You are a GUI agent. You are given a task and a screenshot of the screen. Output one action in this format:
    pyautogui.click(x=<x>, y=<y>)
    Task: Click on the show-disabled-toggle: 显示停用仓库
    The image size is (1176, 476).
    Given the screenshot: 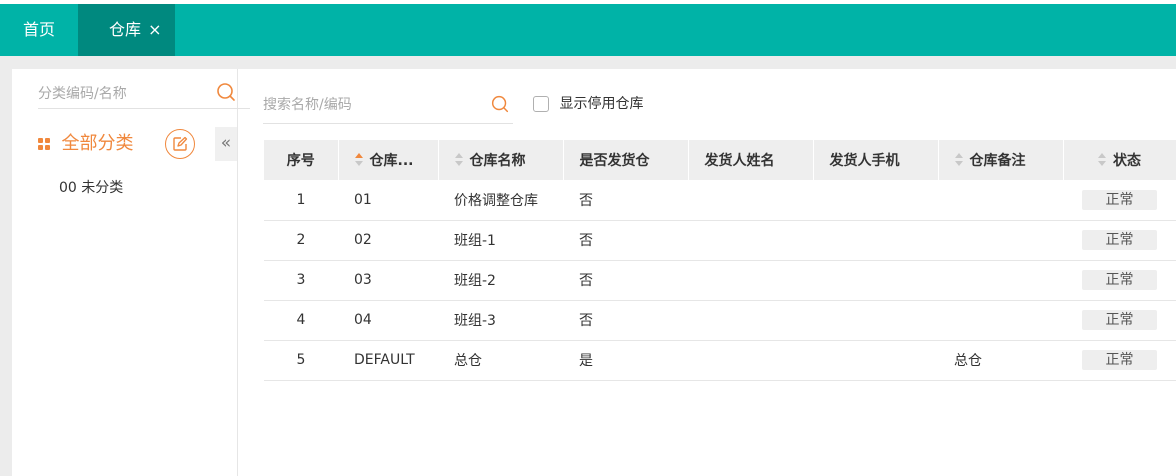 What is the action you would take?
    pyautogui.click(x=588, y=104)
    